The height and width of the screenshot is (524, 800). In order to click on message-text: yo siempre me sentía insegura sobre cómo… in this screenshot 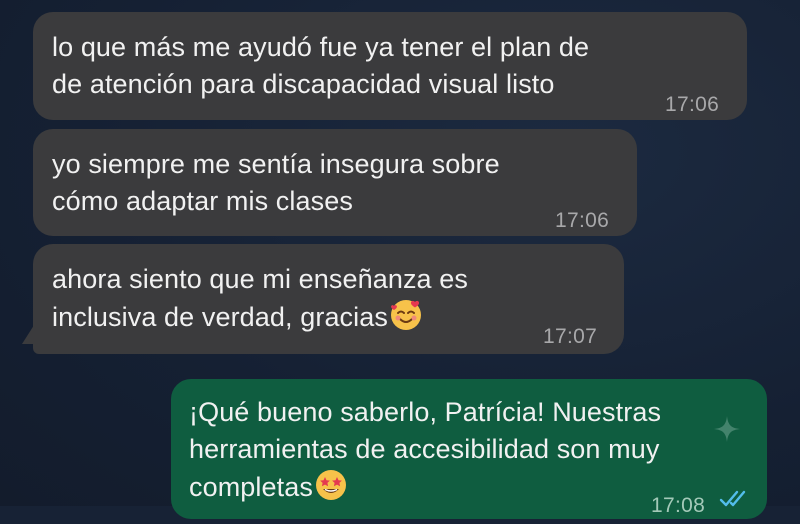, I will do `click(276, 182)`.